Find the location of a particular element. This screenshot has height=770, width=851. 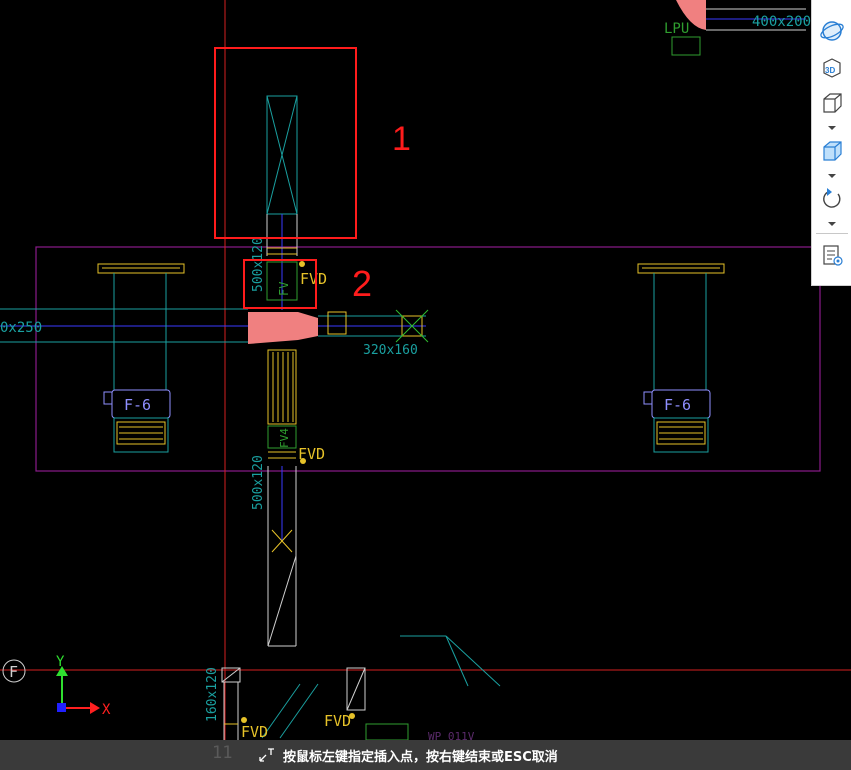

unit-left-tab is located at coordinates (108, 398).